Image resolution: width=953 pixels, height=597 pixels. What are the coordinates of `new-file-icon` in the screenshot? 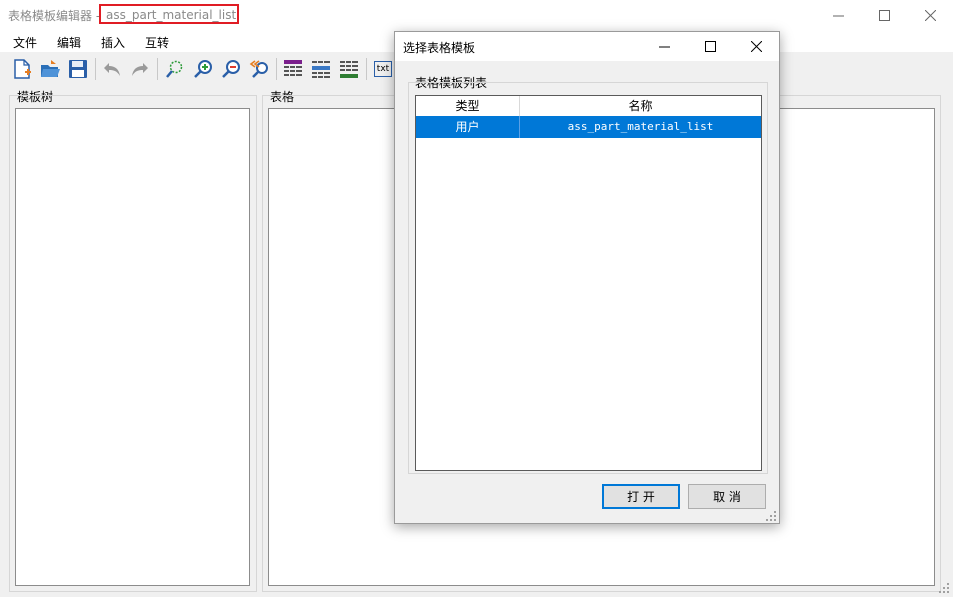 It's located at (22, 69).